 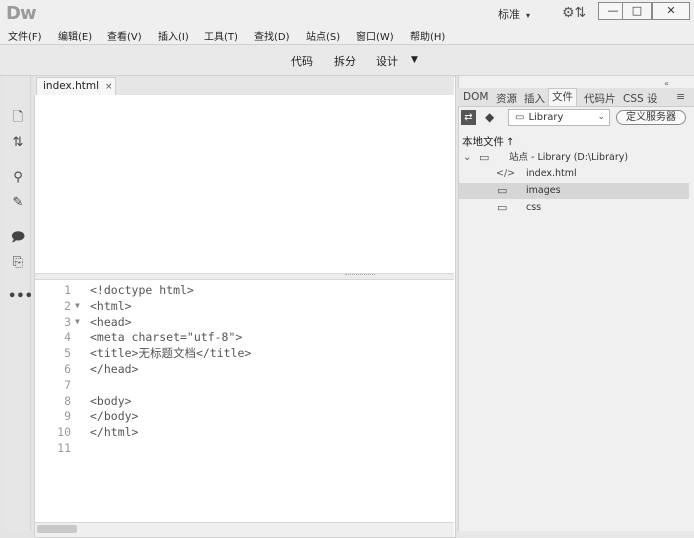 I want to click on workspace-switcher: 标准 ▾, so click(x=514, y=14).